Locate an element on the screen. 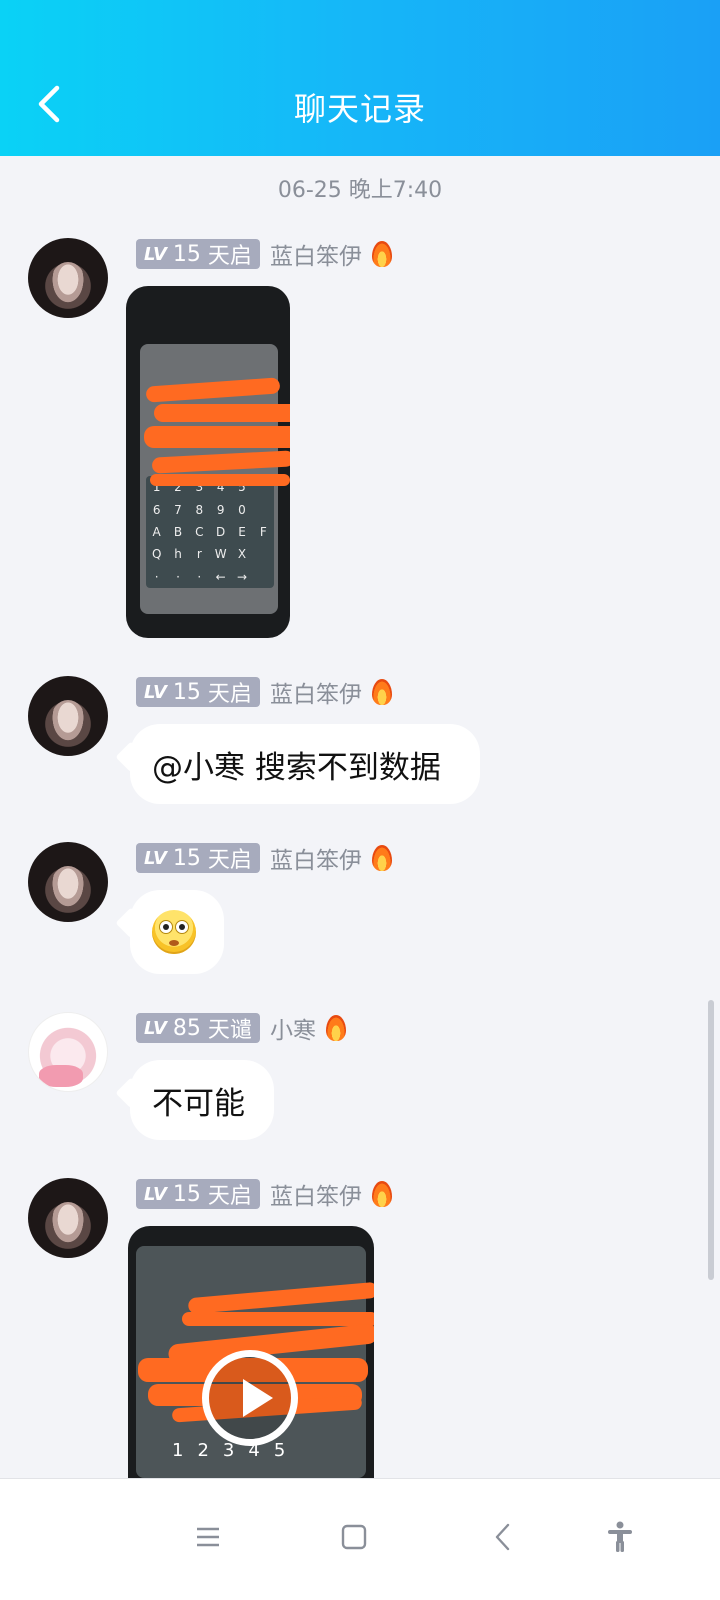  keypad-key: 8 is located at coordinates (199, 509).